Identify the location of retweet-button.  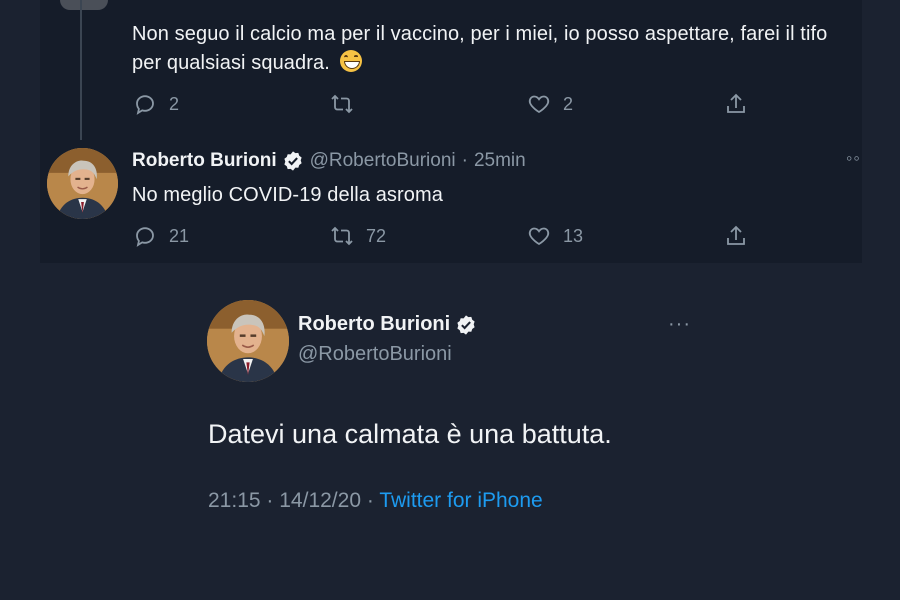
(342, 104).